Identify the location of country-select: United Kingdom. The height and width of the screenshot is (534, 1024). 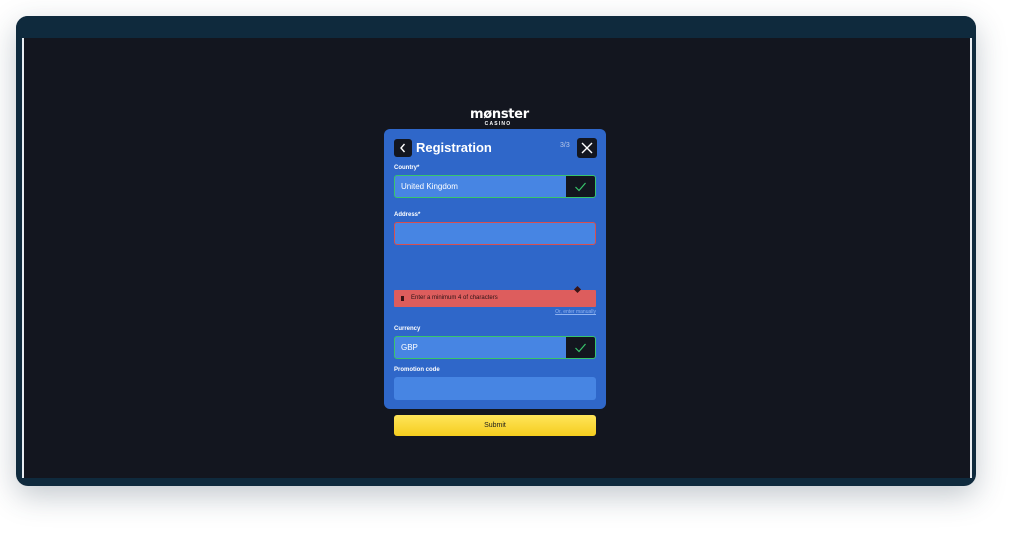
(495, 186).